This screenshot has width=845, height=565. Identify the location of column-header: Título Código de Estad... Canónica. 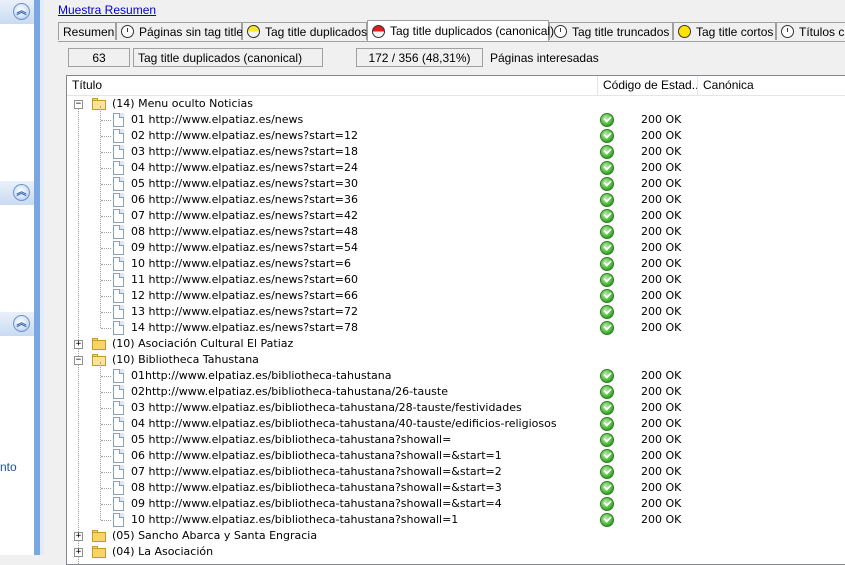
(456, 86).